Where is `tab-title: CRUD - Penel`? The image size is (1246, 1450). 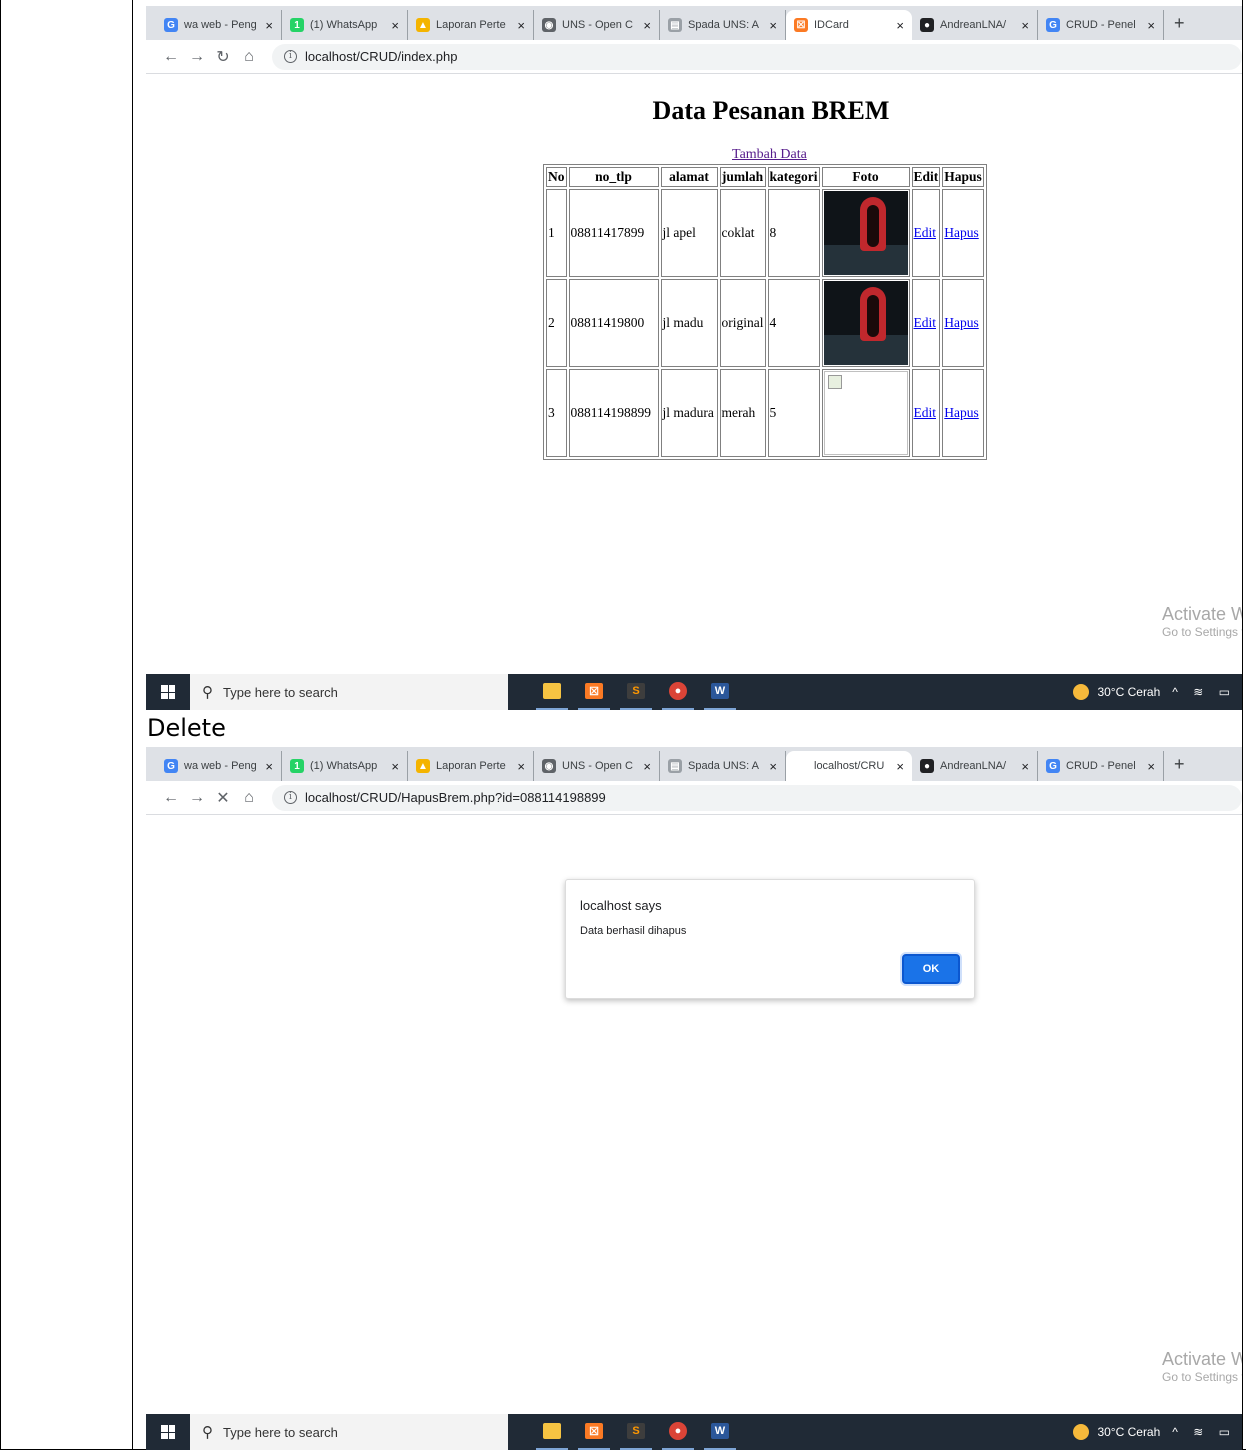 tab-title: CRUD - Penel is located at coordinates (1101, 766).